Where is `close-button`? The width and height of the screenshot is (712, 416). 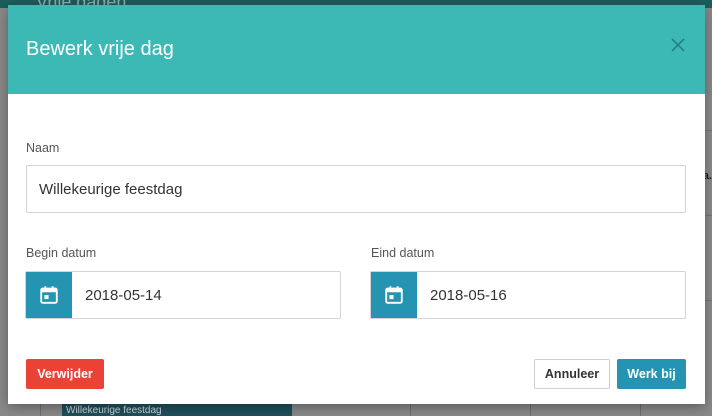
close-button is located at coordinates (678, 45).